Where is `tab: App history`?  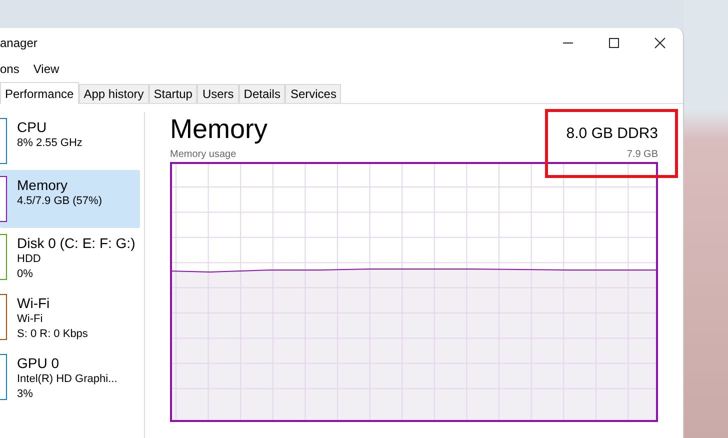
tab: App history is located at coordinates (113, 93).